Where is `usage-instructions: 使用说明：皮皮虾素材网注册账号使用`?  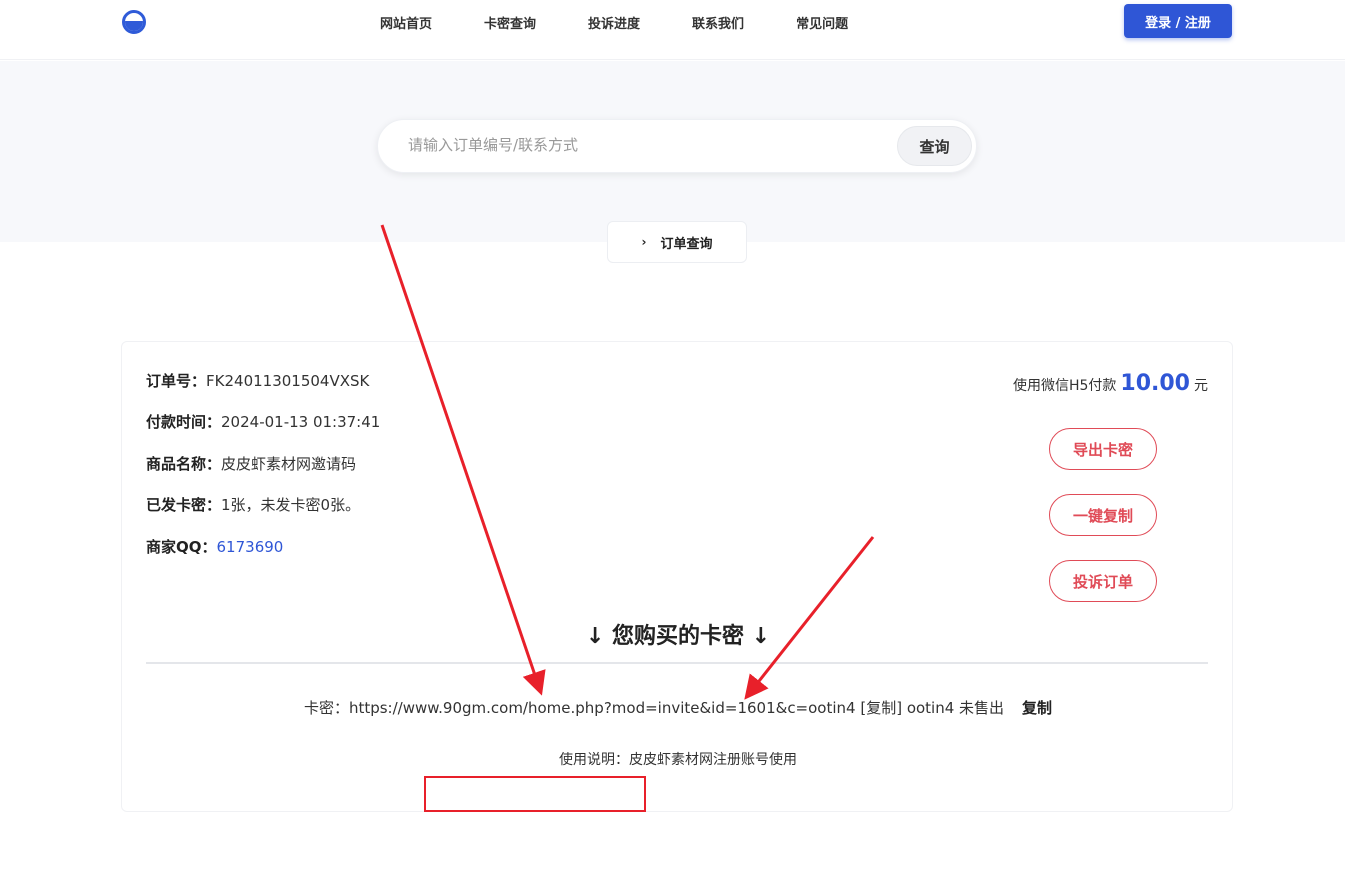
usage-instructions: 使用说明：皮皮虾素材网注册账号使用 is located at coordinates (678, 760).